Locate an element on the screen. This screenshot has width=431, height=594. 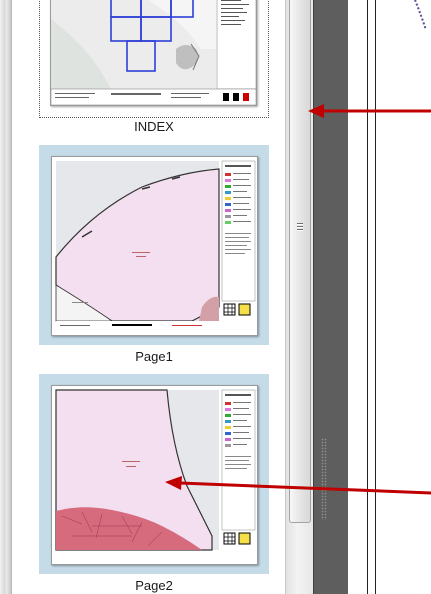
vertical-scrollbar is located at coordinates (299, 297).